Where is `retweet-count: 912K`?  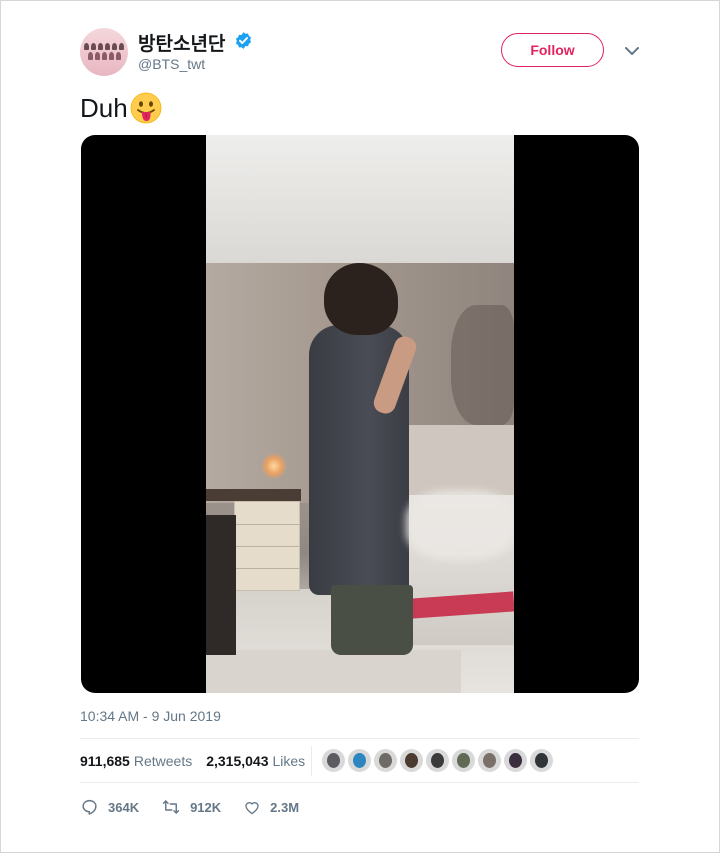 retweet-count: 912K is located at coordinates (206, 807).